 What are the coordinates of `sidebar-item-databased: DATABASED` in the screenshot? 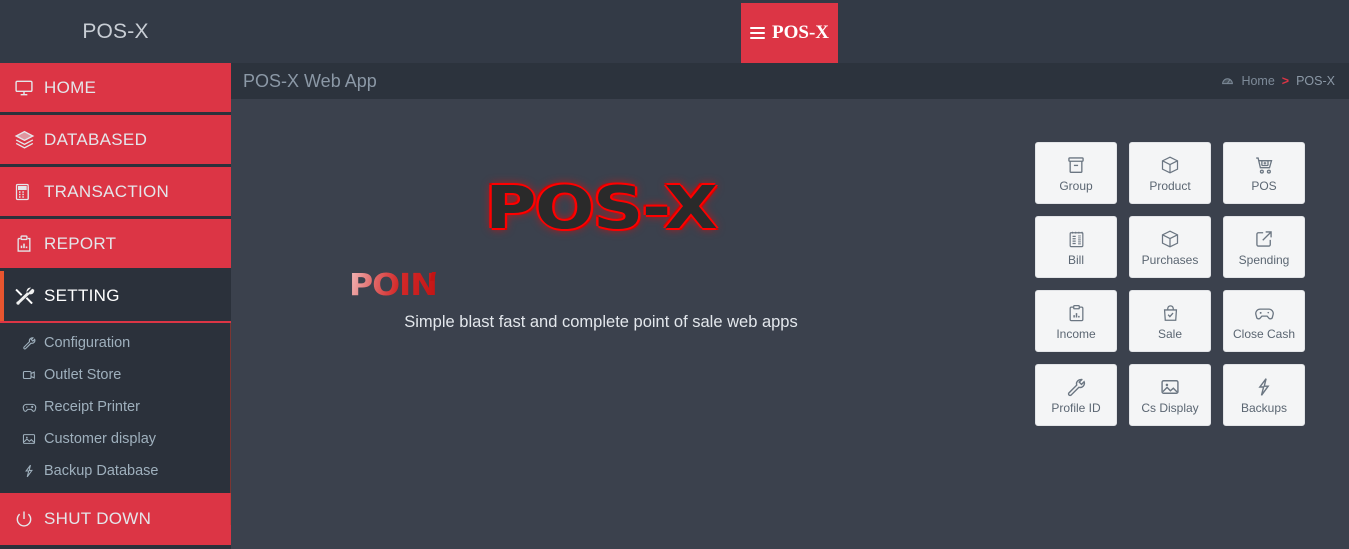 It's located at (115, 141).